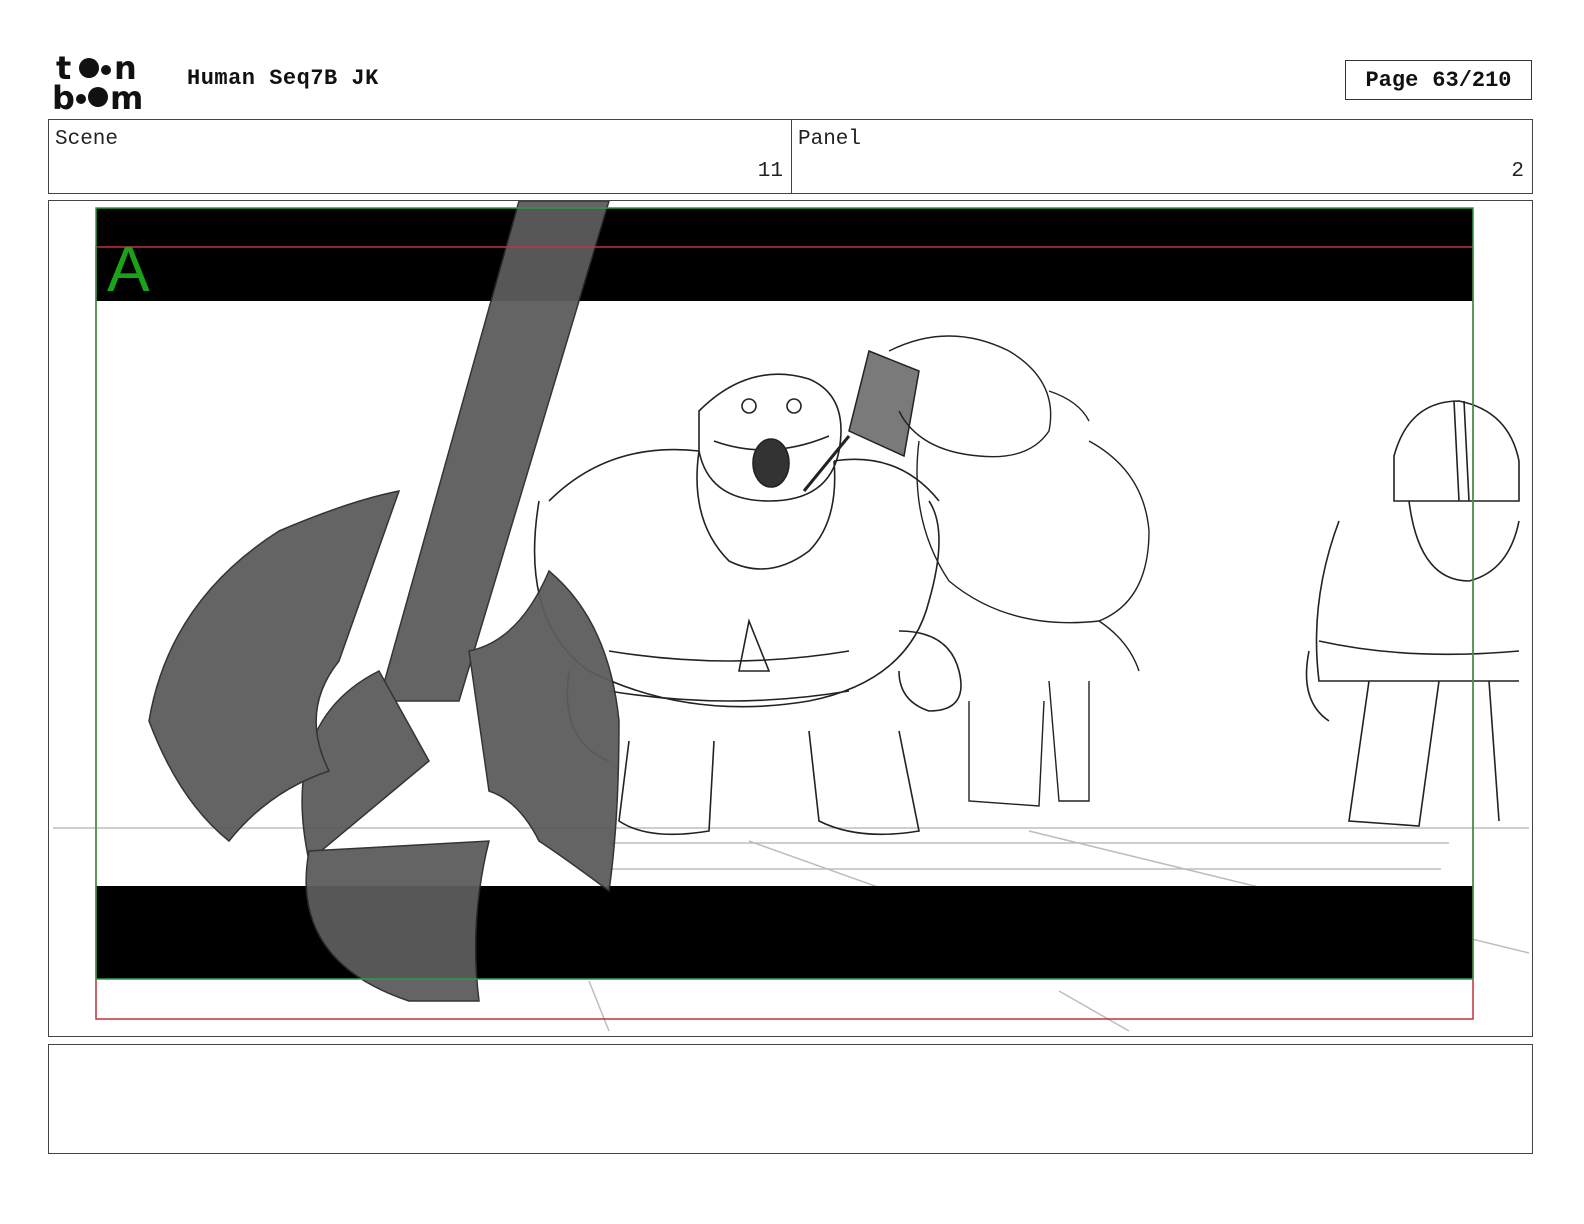 The height and width of the screenshot is (1224, 1584). I want to click on dwarf-helmet-sketch, so click(1412, 613).